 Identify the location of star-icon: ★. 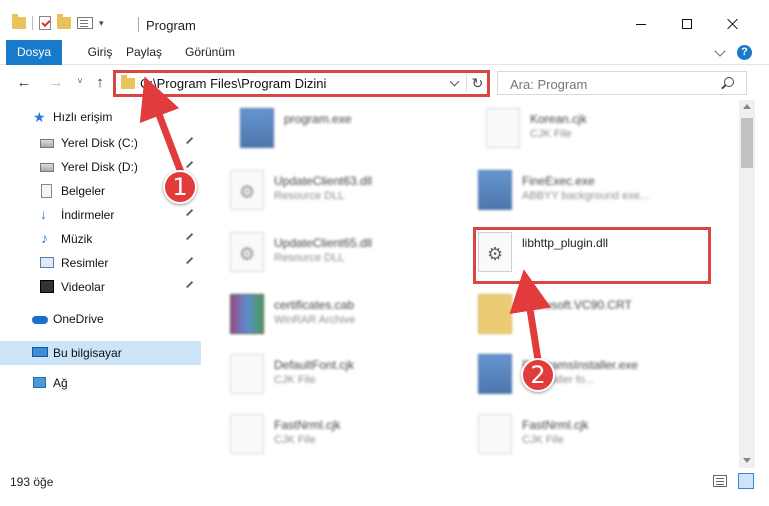
(39, 117).